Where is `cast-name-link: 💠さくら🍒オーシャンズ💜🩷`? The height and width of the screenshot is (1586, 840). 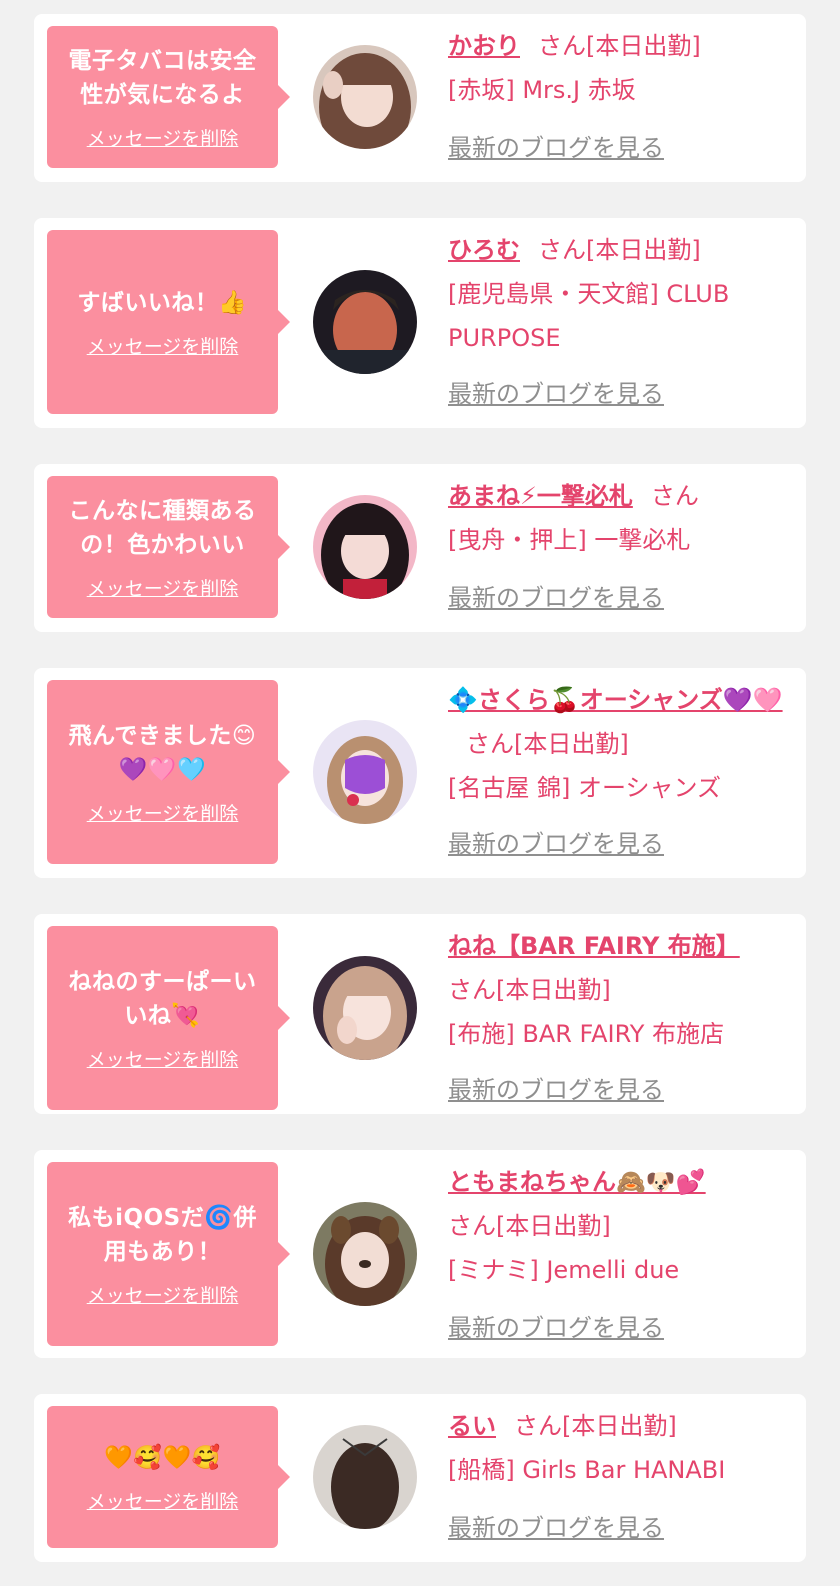 cast-name-link: 💠さくら🍒オーシャンズ💜🩷 is located at coordinates (615, 700).